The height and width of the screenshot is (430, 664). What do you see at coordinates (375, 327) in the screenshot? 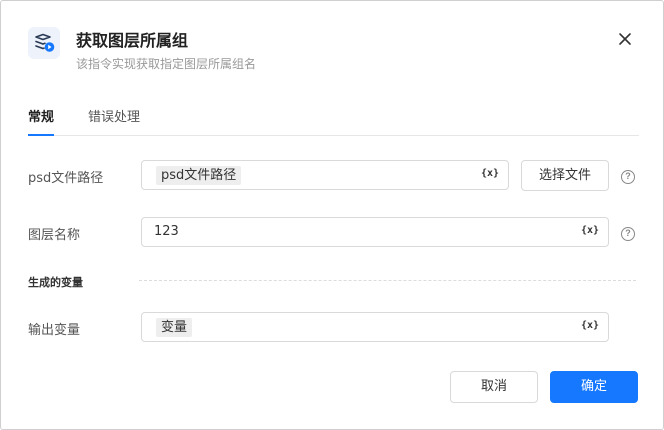
I see `output-var-input: 变量 {x}` at bounding box center [375, 327].